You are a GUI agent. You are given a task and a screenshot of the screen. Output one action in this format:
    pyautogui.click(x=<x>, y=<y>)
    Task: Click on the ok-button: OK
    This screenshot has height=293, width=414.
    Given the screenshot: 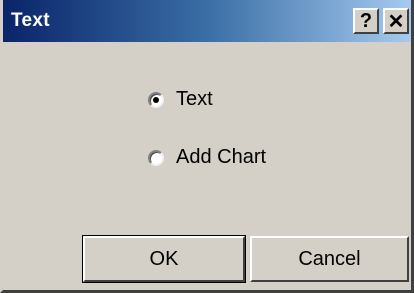 What is the action you would take?
    pyautogui.click(x=164, y=259)
    